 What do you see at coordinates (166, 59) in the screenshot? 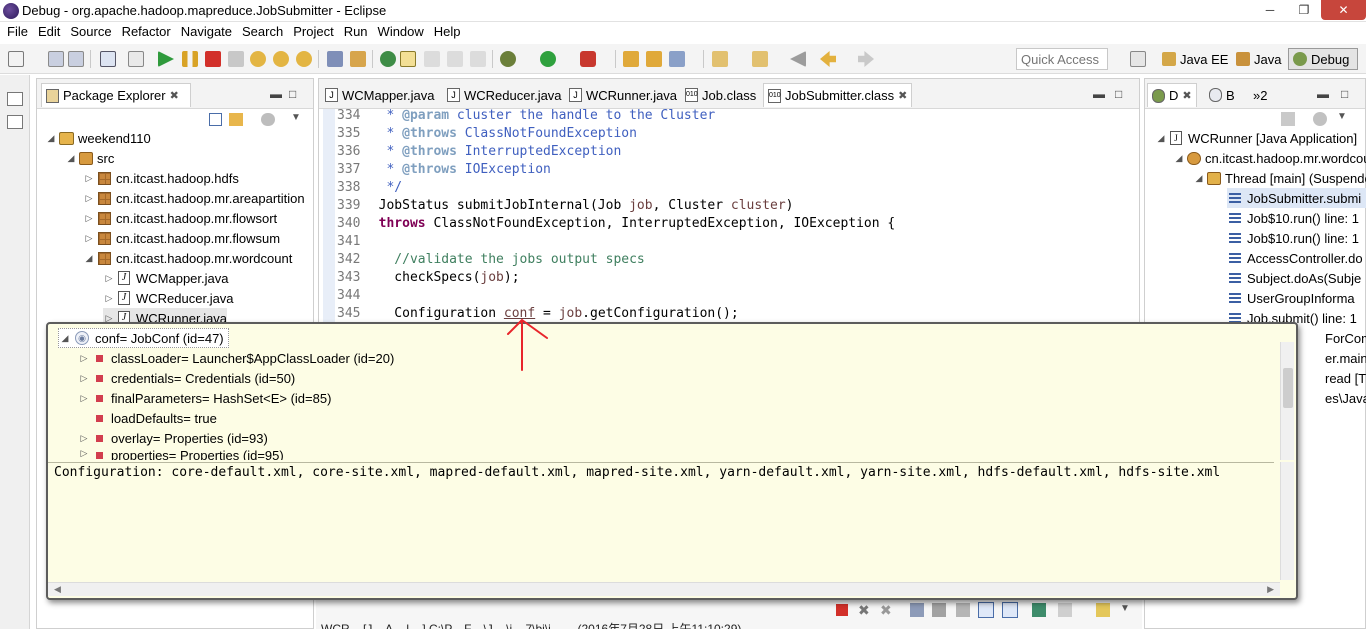
I see `resume-icon` at bounding box center [166, 59].